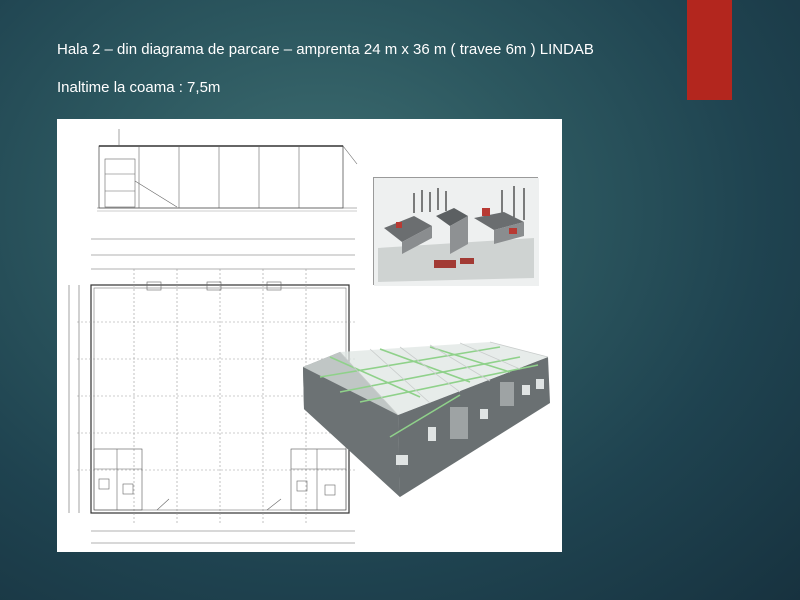 The height and width of the screenshot is (600, 800). I want to click on accent-bar, so click(709, 50).